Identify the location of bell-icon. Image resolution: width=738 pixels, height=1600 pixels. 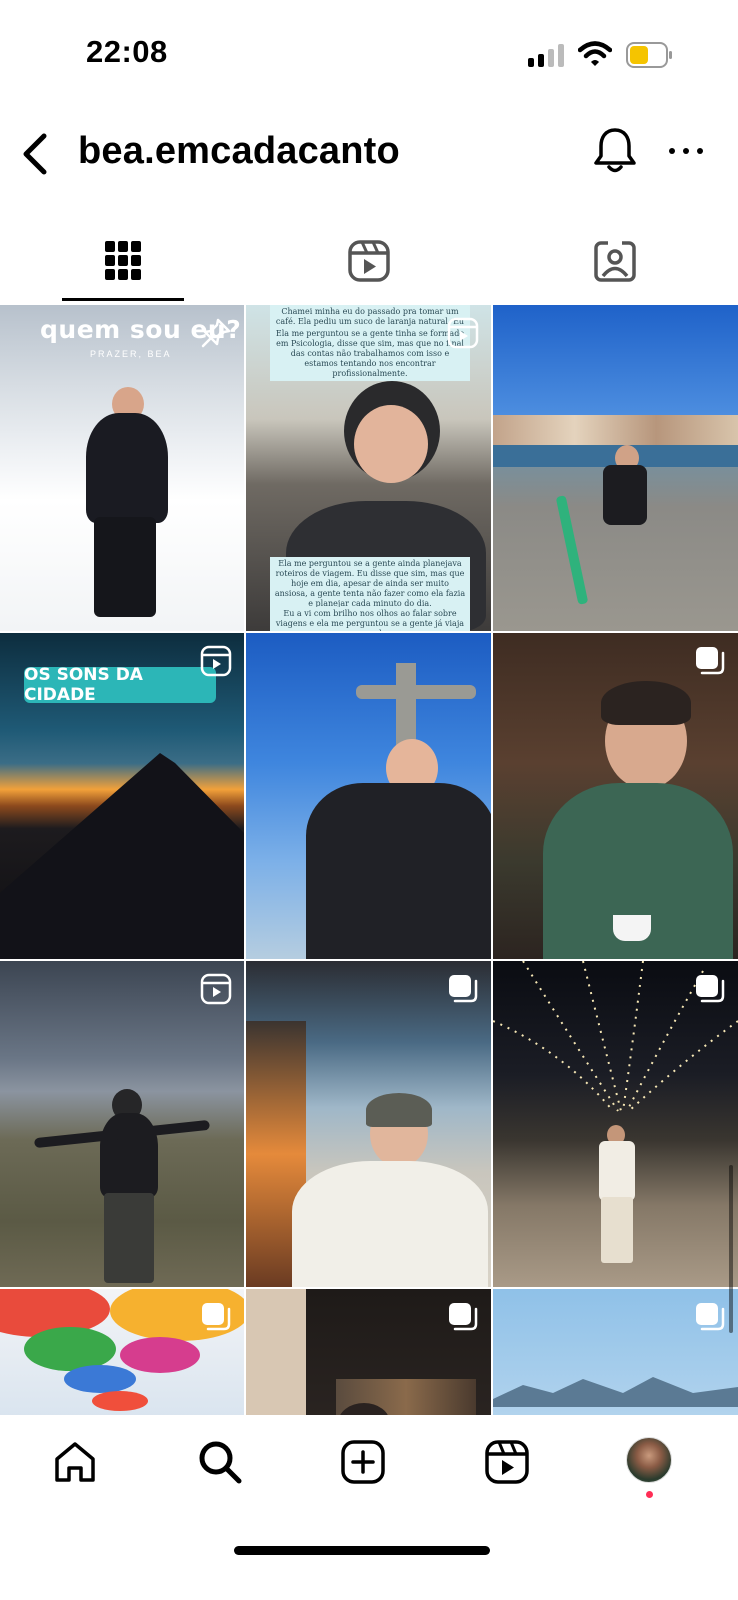
(615, 150).